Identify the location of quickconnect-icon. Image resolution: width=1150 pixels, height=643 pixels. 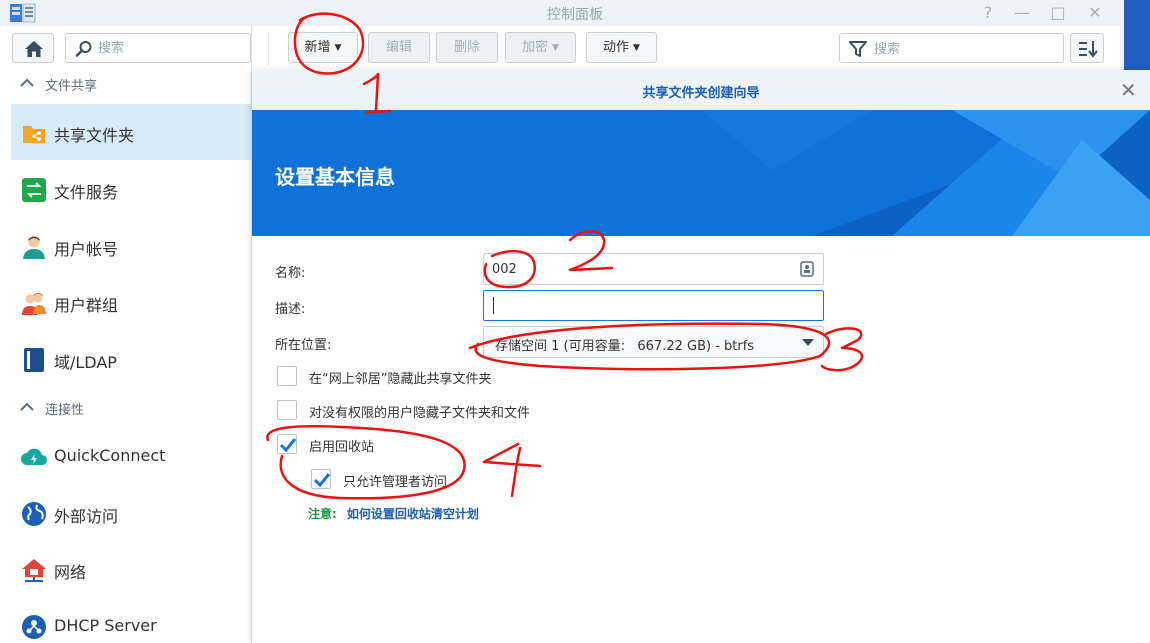
(34, 456).